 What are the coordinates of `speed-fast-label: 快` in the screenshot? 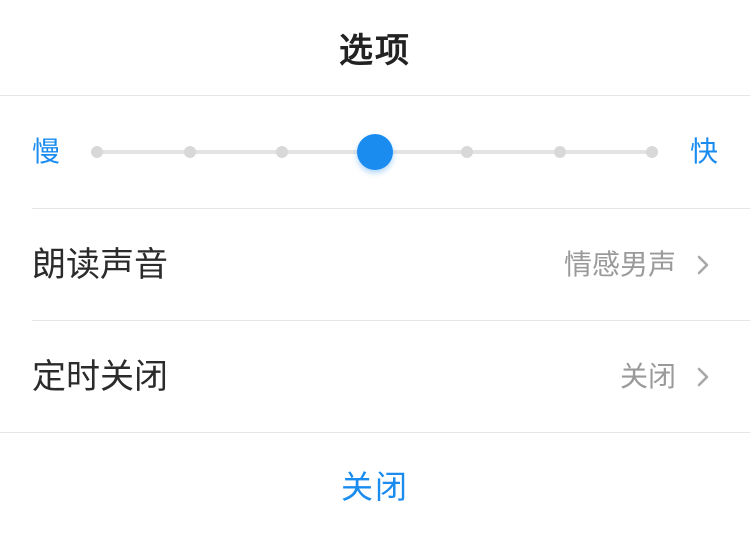 It's located at (703, 151).